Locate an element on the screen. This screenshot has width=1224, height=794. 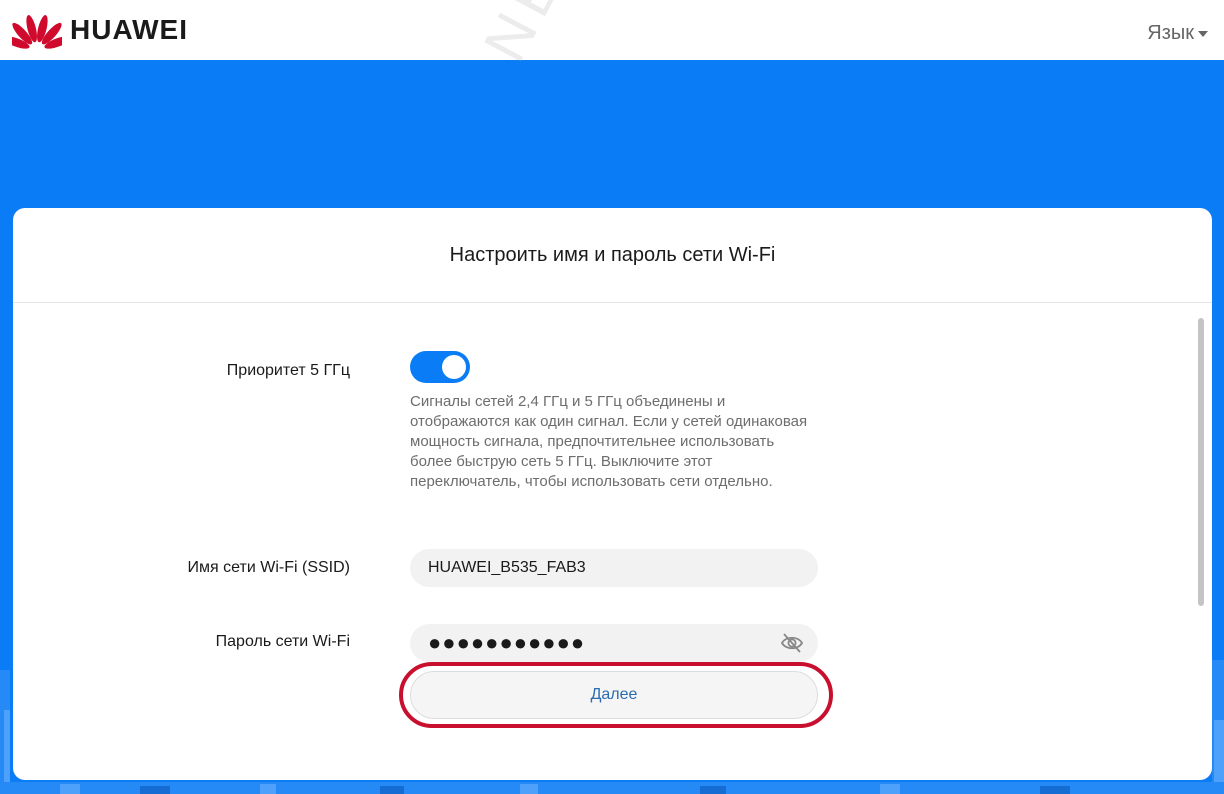
language-selector: Язык is located at coordinates (1177, 33).